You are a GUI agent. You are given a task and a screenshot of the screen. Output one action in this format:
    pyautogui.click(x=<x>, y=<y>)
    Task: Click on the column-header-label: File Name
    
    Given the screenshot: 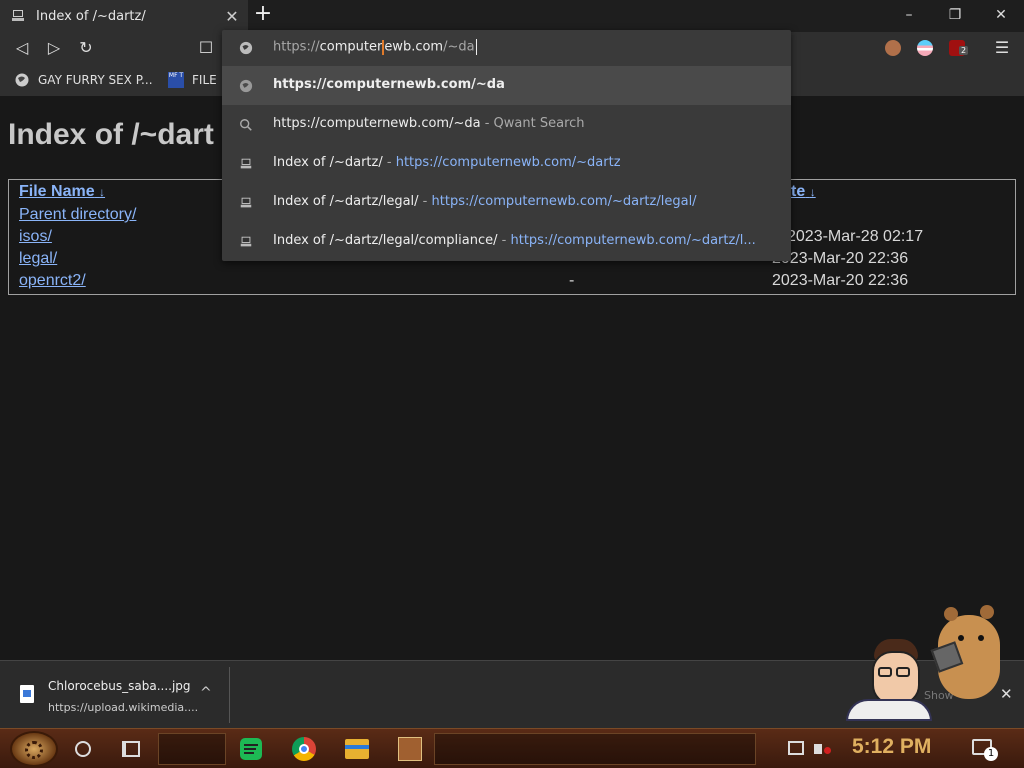 What is the action you would take?
    pyautogui.click(x=57, y=191)
    